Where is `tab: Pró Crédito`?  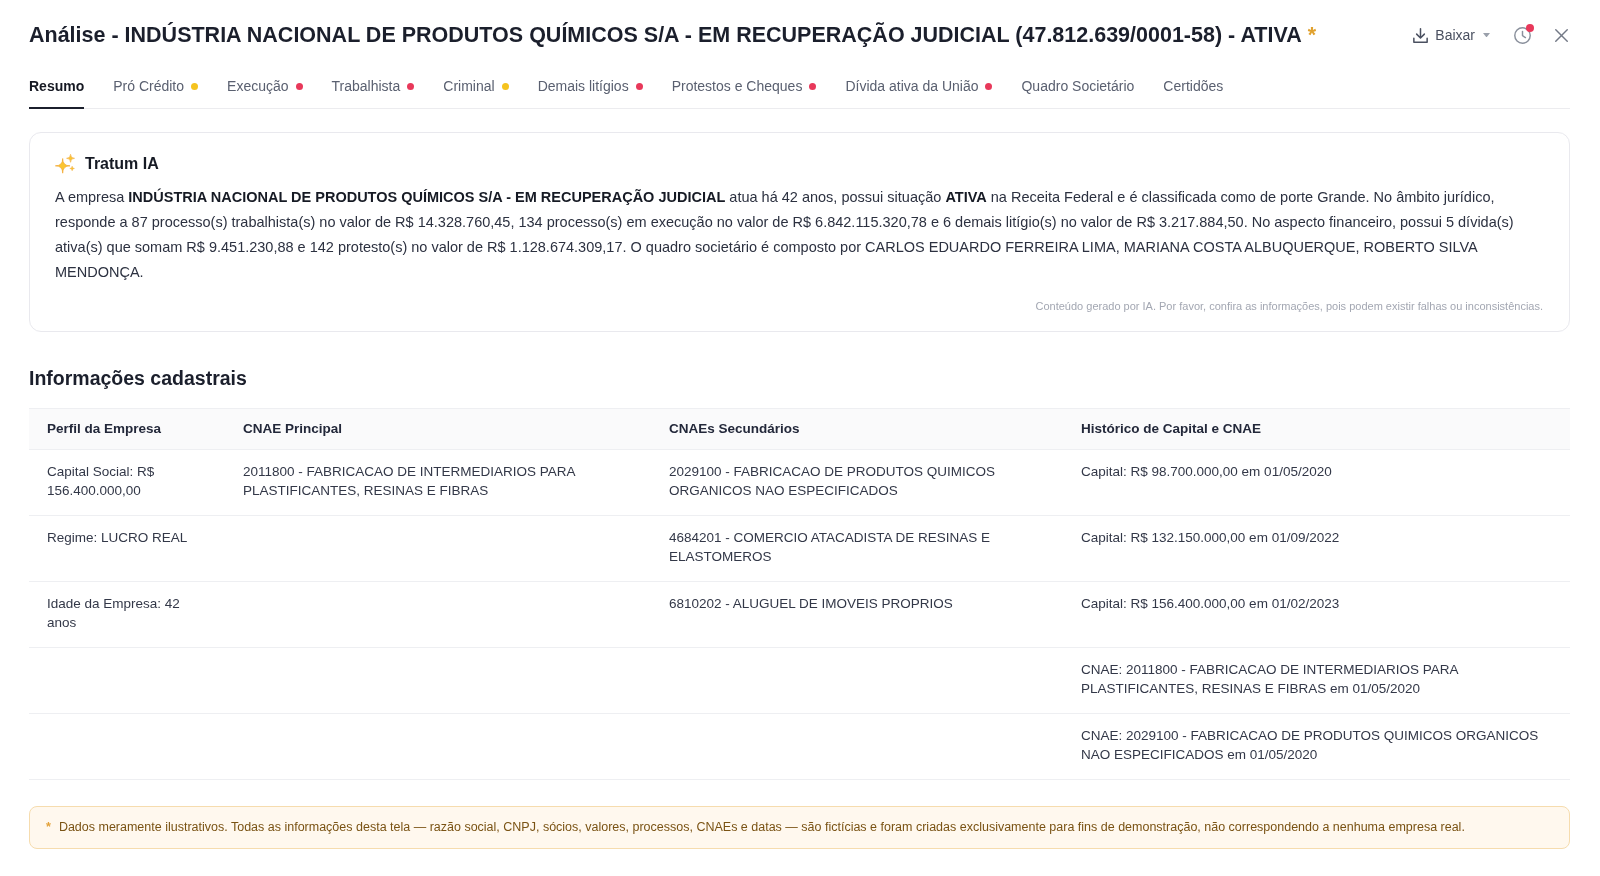
tab: Pró Crédito is located at coordinates (156, 92).